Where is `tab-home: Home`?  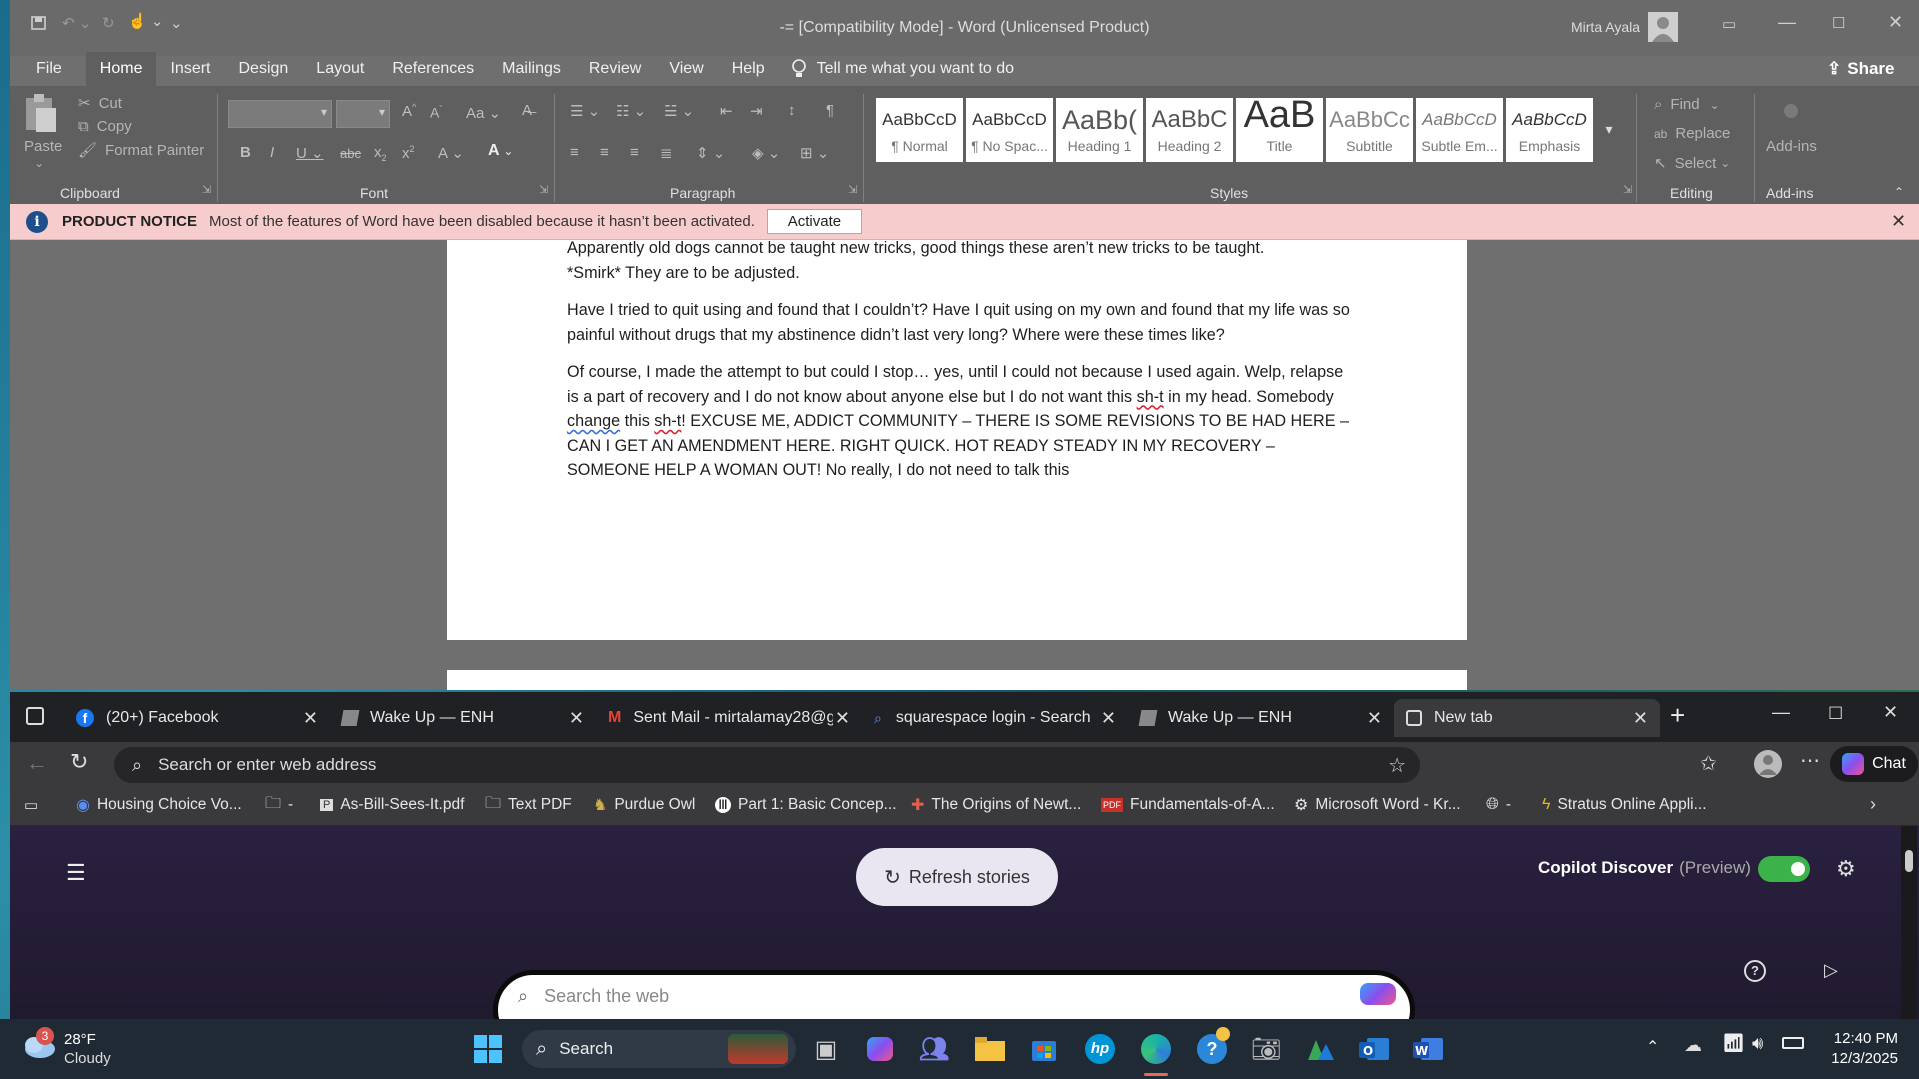 tab-home: Home is located at coordinates (121, 69).